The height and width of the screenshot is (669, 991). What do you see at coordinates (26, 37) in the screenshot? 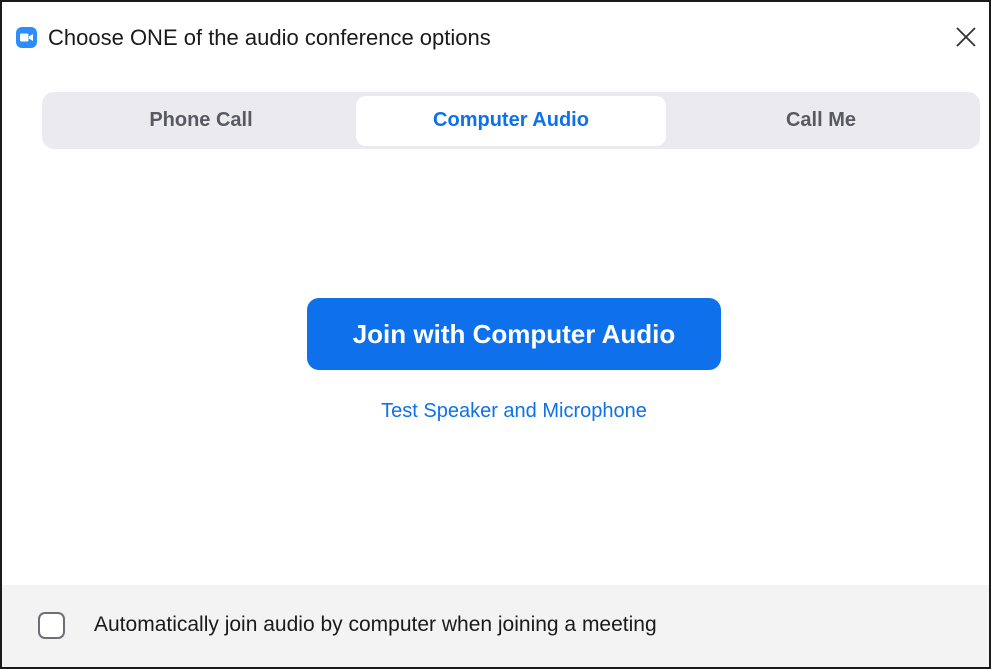
I see `zoom-video-camera-icon` at bounding box center [26, 37].